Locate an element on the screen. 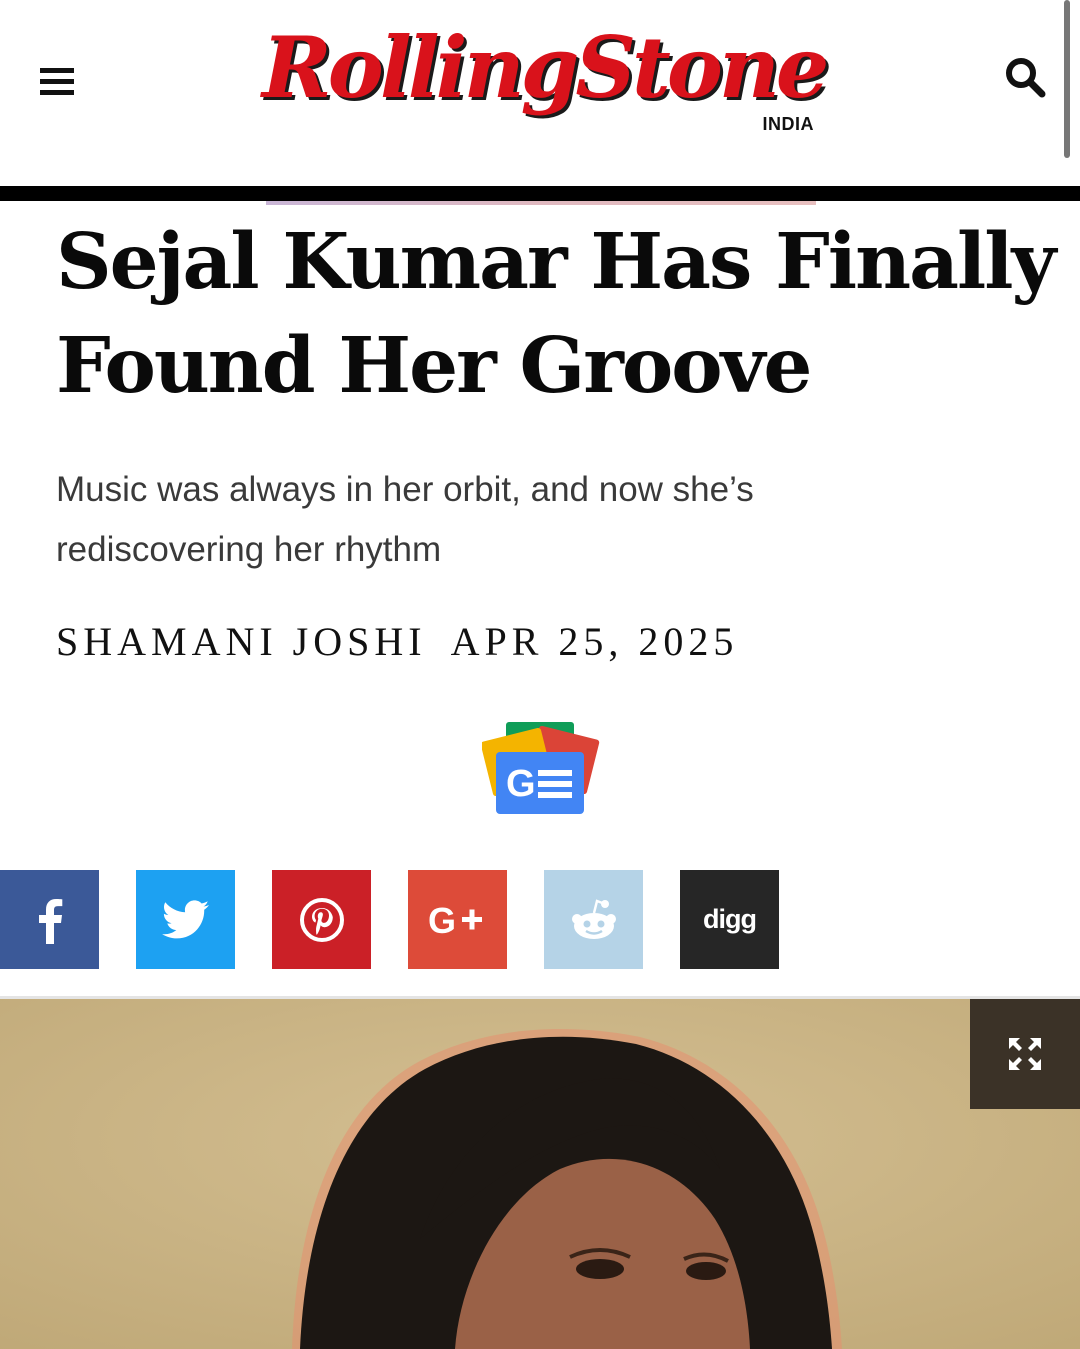  expand-arrows-icon is located at coordinates (1025, 1054).